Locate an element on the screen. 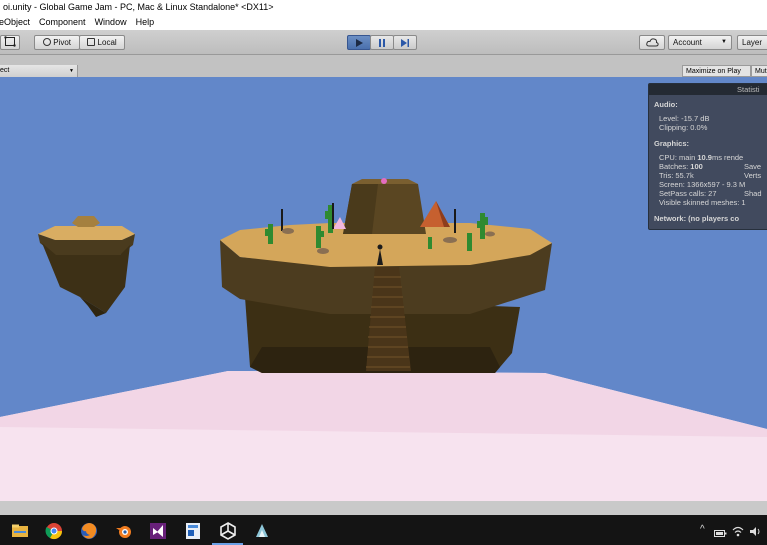 The width and height of the screenshot is (767, 545). rect-tool-button is located at coordinates (10, 42).